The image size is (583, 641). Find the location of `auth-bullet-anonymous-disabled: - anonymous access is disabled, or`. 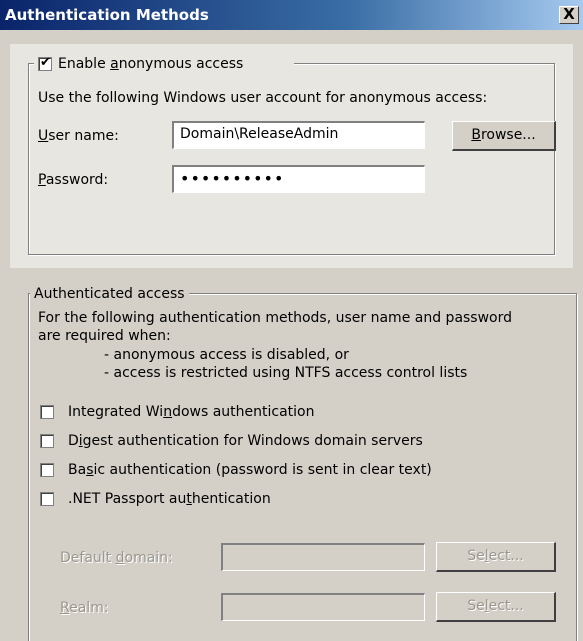

auth-bullet-anonymous-disabled: - anonymous access is disabled, or is located at coordinates (226, 355).